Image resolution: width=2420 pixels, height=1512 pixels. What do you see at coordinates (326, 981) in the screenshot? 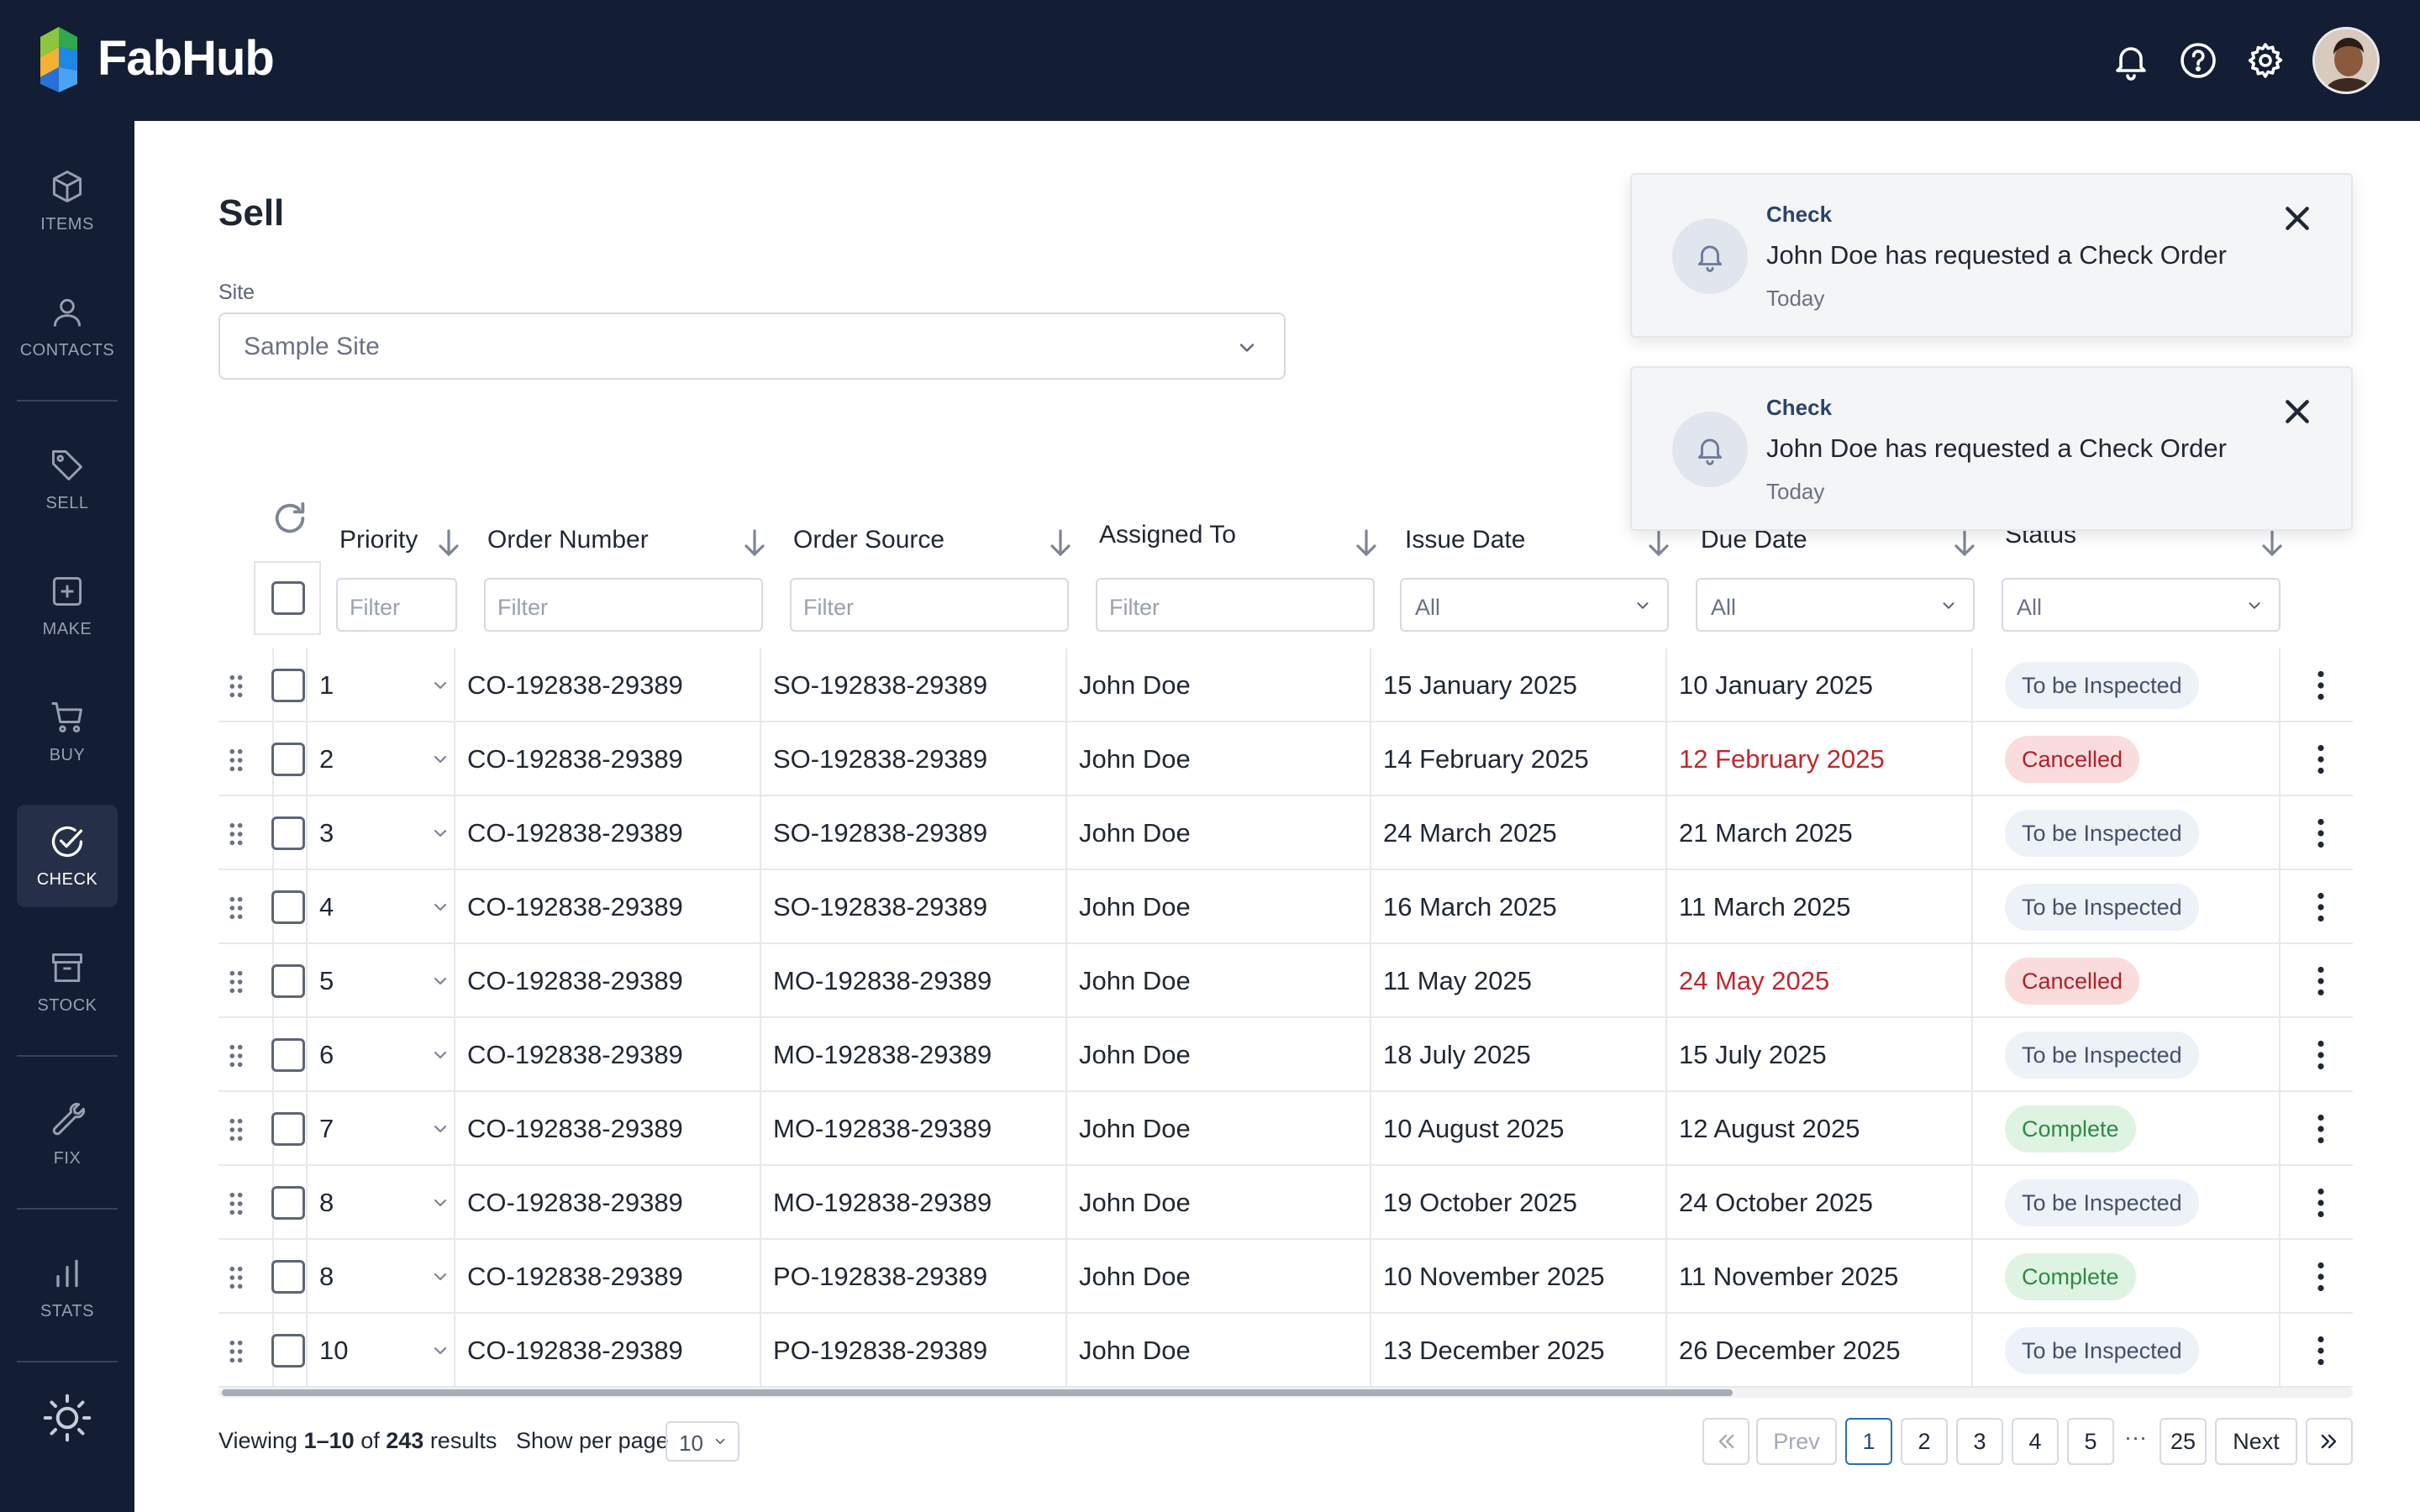
I see `priority-select: 5` at bounding box center [326, 981].